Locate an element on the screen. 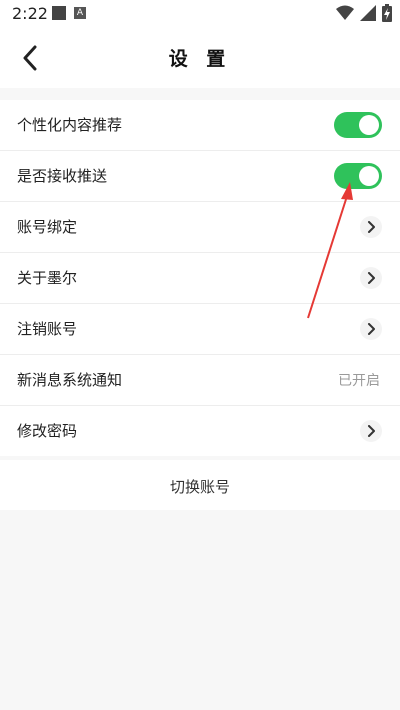 The image size is (400, 710). setting-label: 关于墨尔 is located at coordinates (47, 278).